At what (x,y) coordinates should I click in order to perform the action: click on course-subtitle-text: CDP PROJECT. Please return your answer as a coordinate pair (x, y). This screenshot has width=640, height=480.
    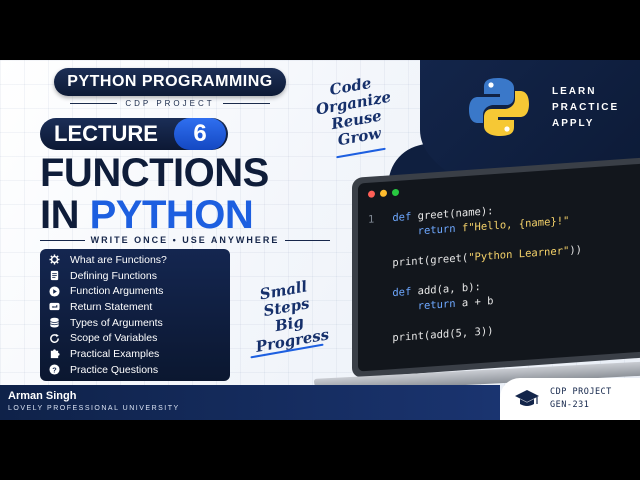
    Looking at the image, I should click on (170, 103).